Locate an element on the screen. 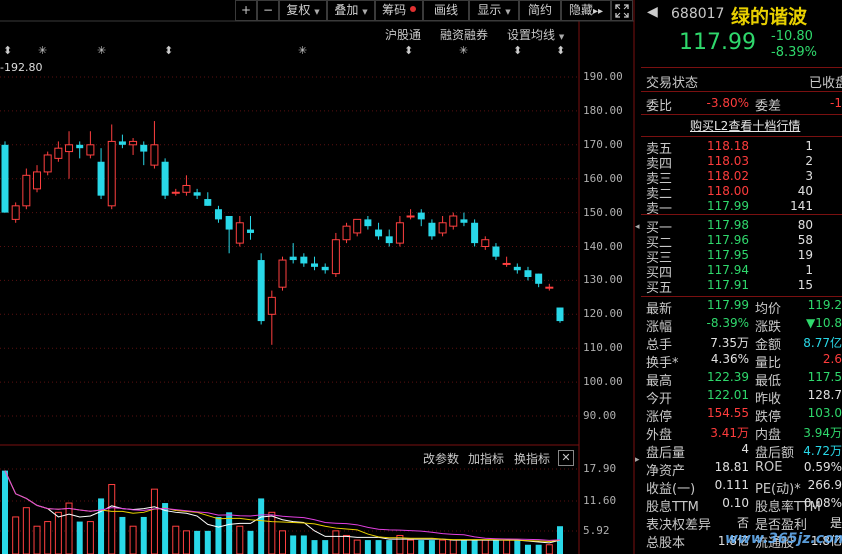 Image resolution: width=842 pixels, height=554 pixels. book-volume: 3 is located at coordinates (809, 176).